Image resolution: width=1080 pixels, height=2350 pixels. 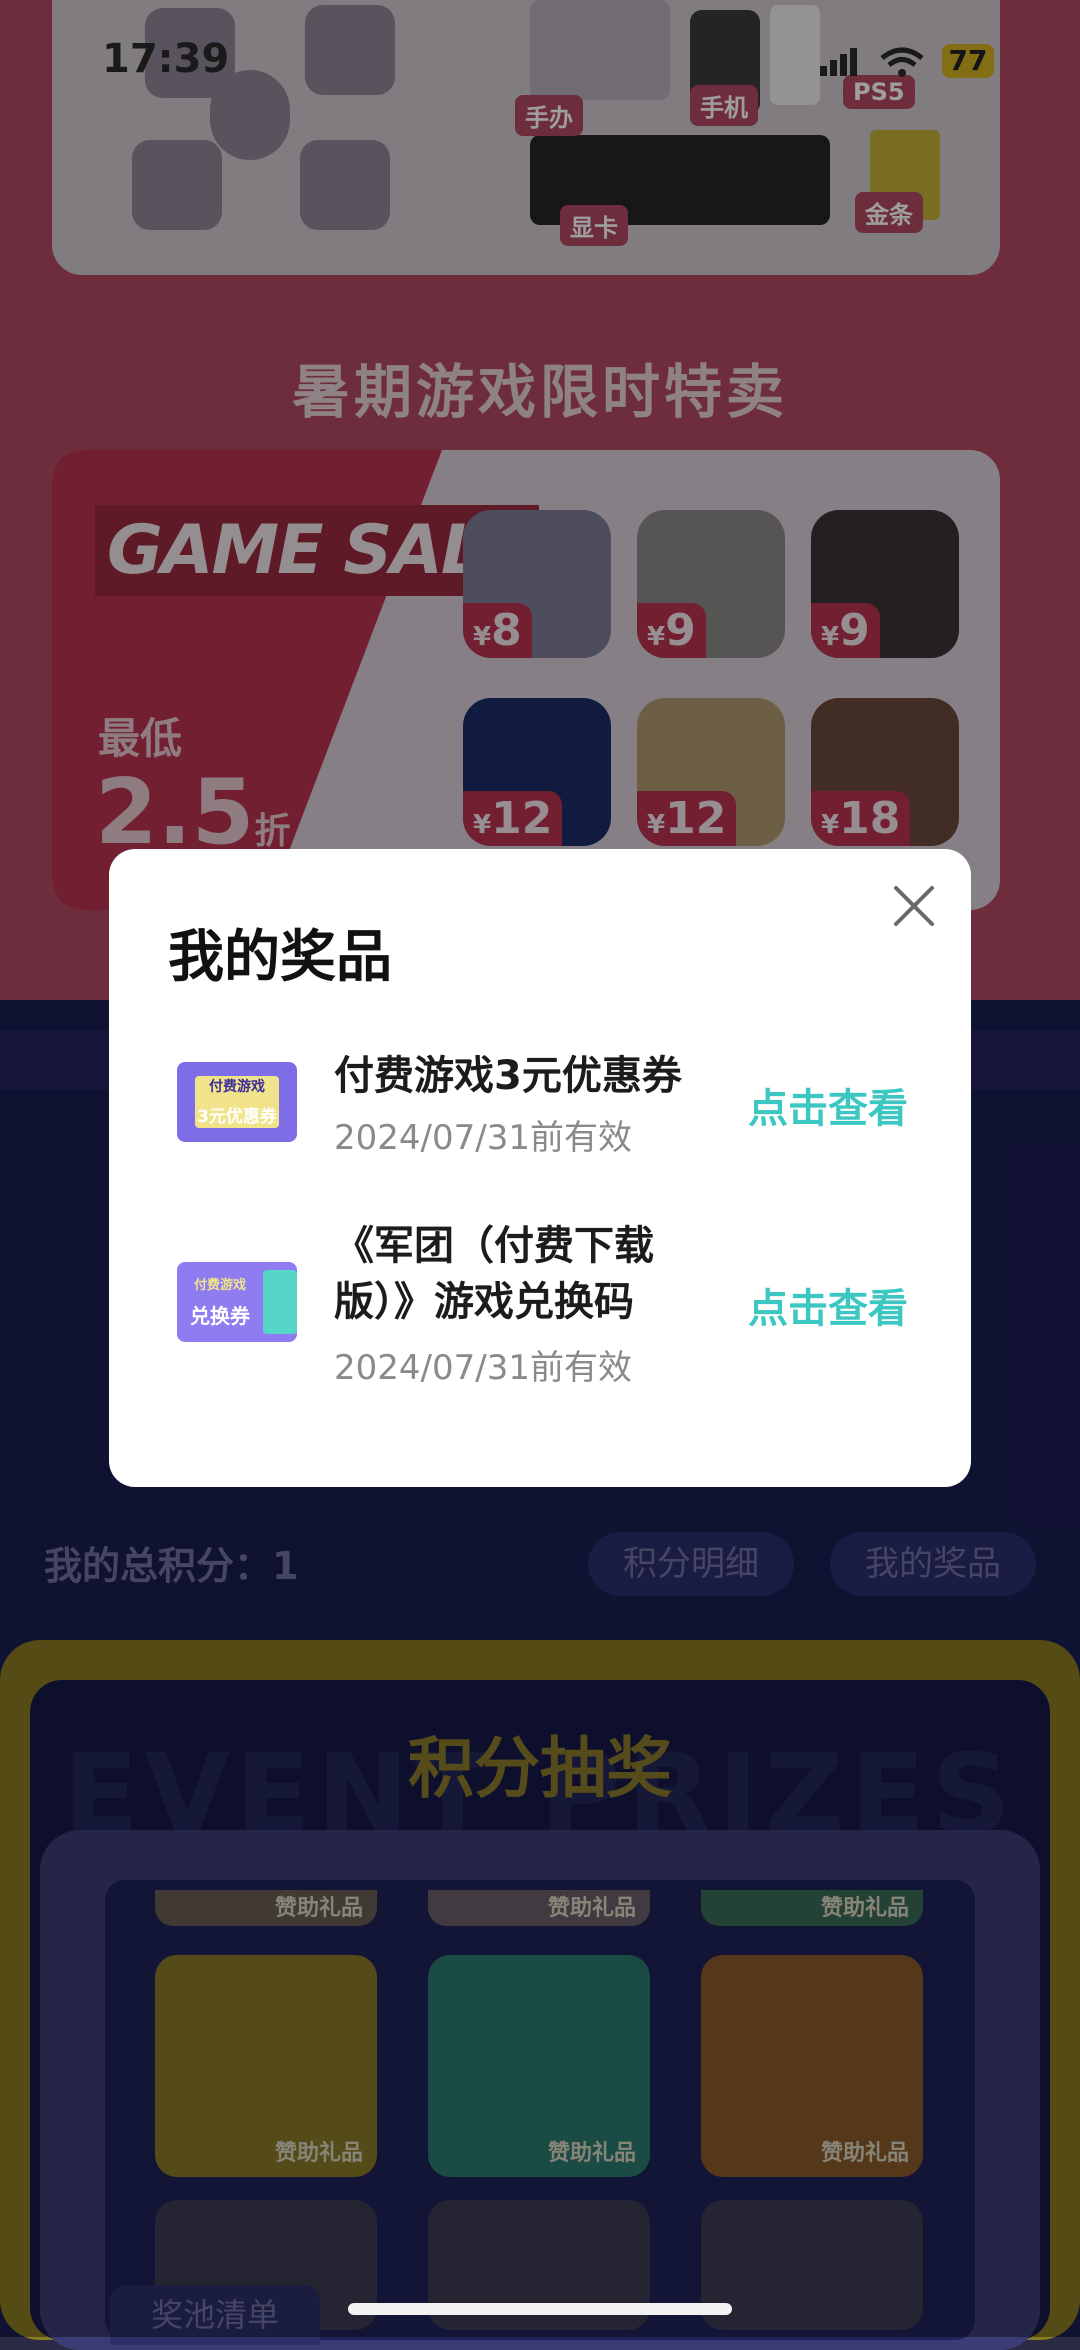 What do you see at coordinates (914, 906) in the screenshot?
I see `close-icon` at bounding box center [914, 906].